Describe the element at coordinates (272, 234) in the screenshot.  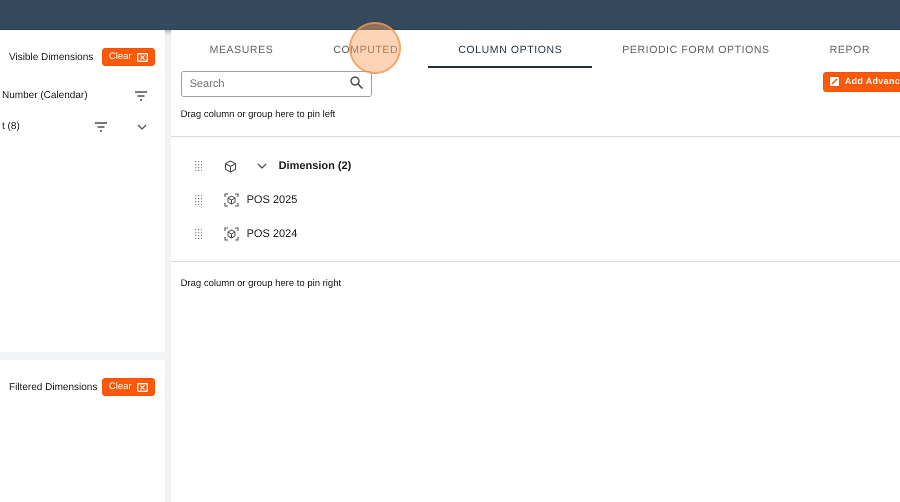
I see `column-label: POS 2024` at that location.